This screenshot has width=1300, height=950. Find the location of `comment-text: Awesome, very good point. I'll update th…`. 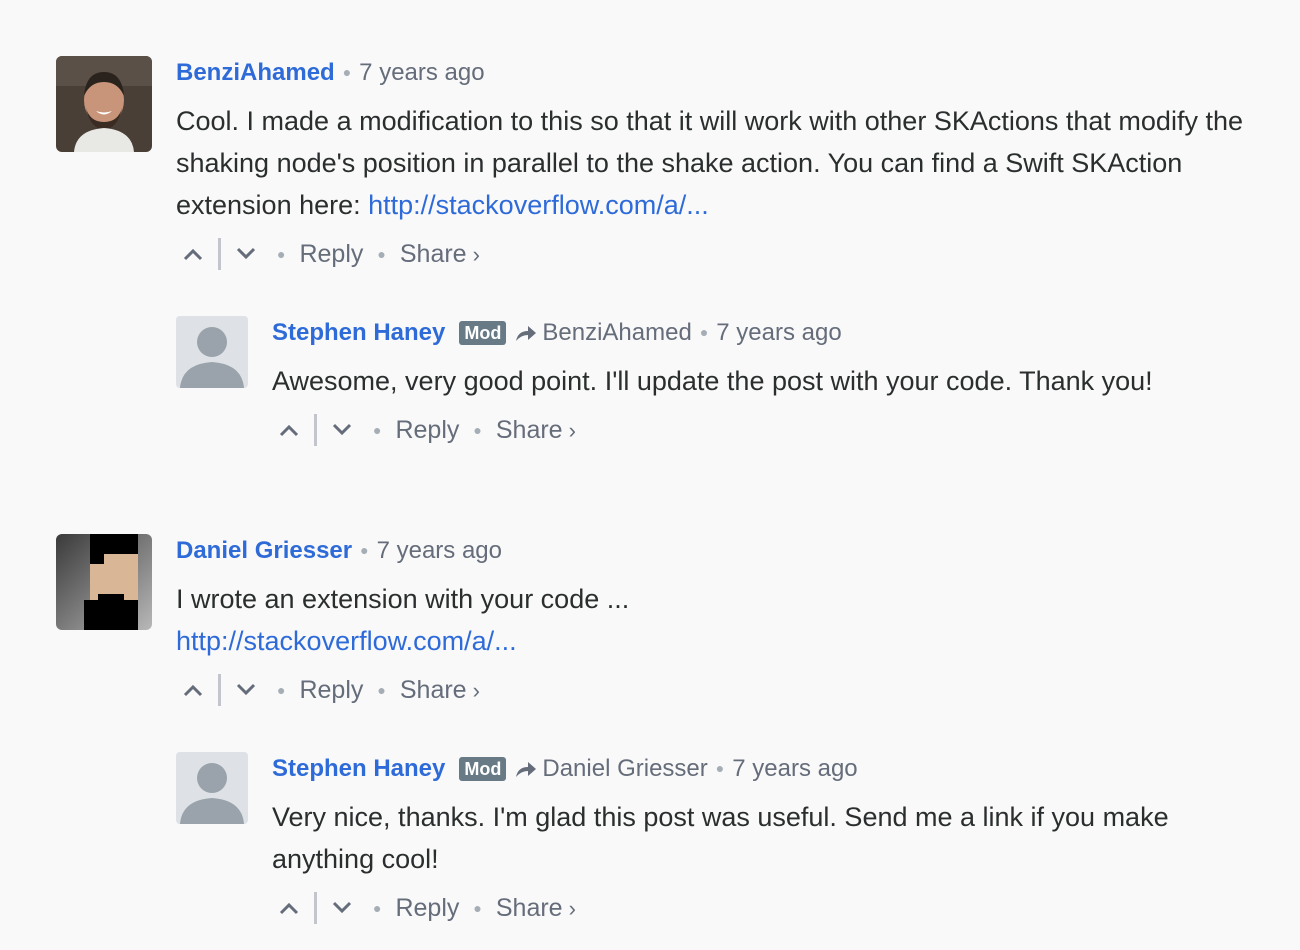

comment-text: Awesome, very good point. I'll update th… is located at coordinates (712, 381).